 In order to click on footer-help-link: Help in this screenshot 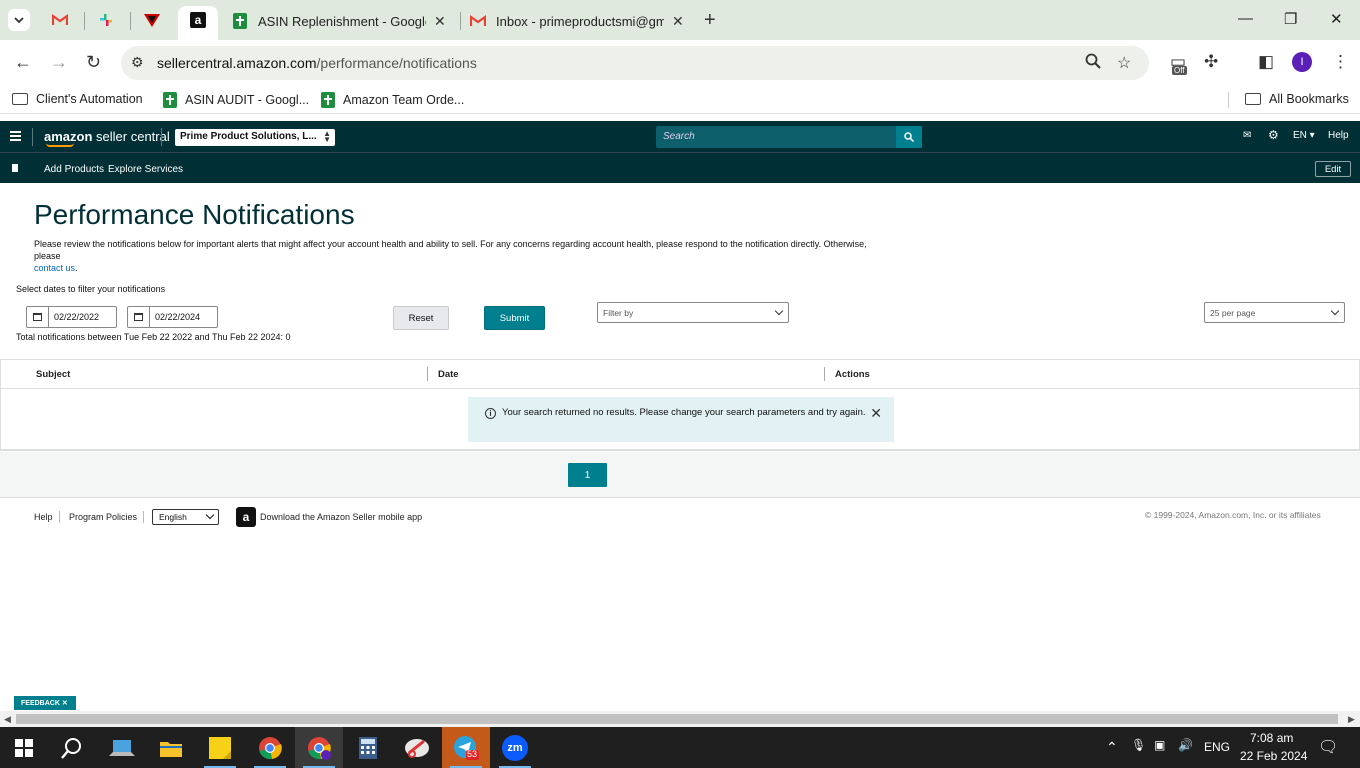, I will do `click(43, 517)`.